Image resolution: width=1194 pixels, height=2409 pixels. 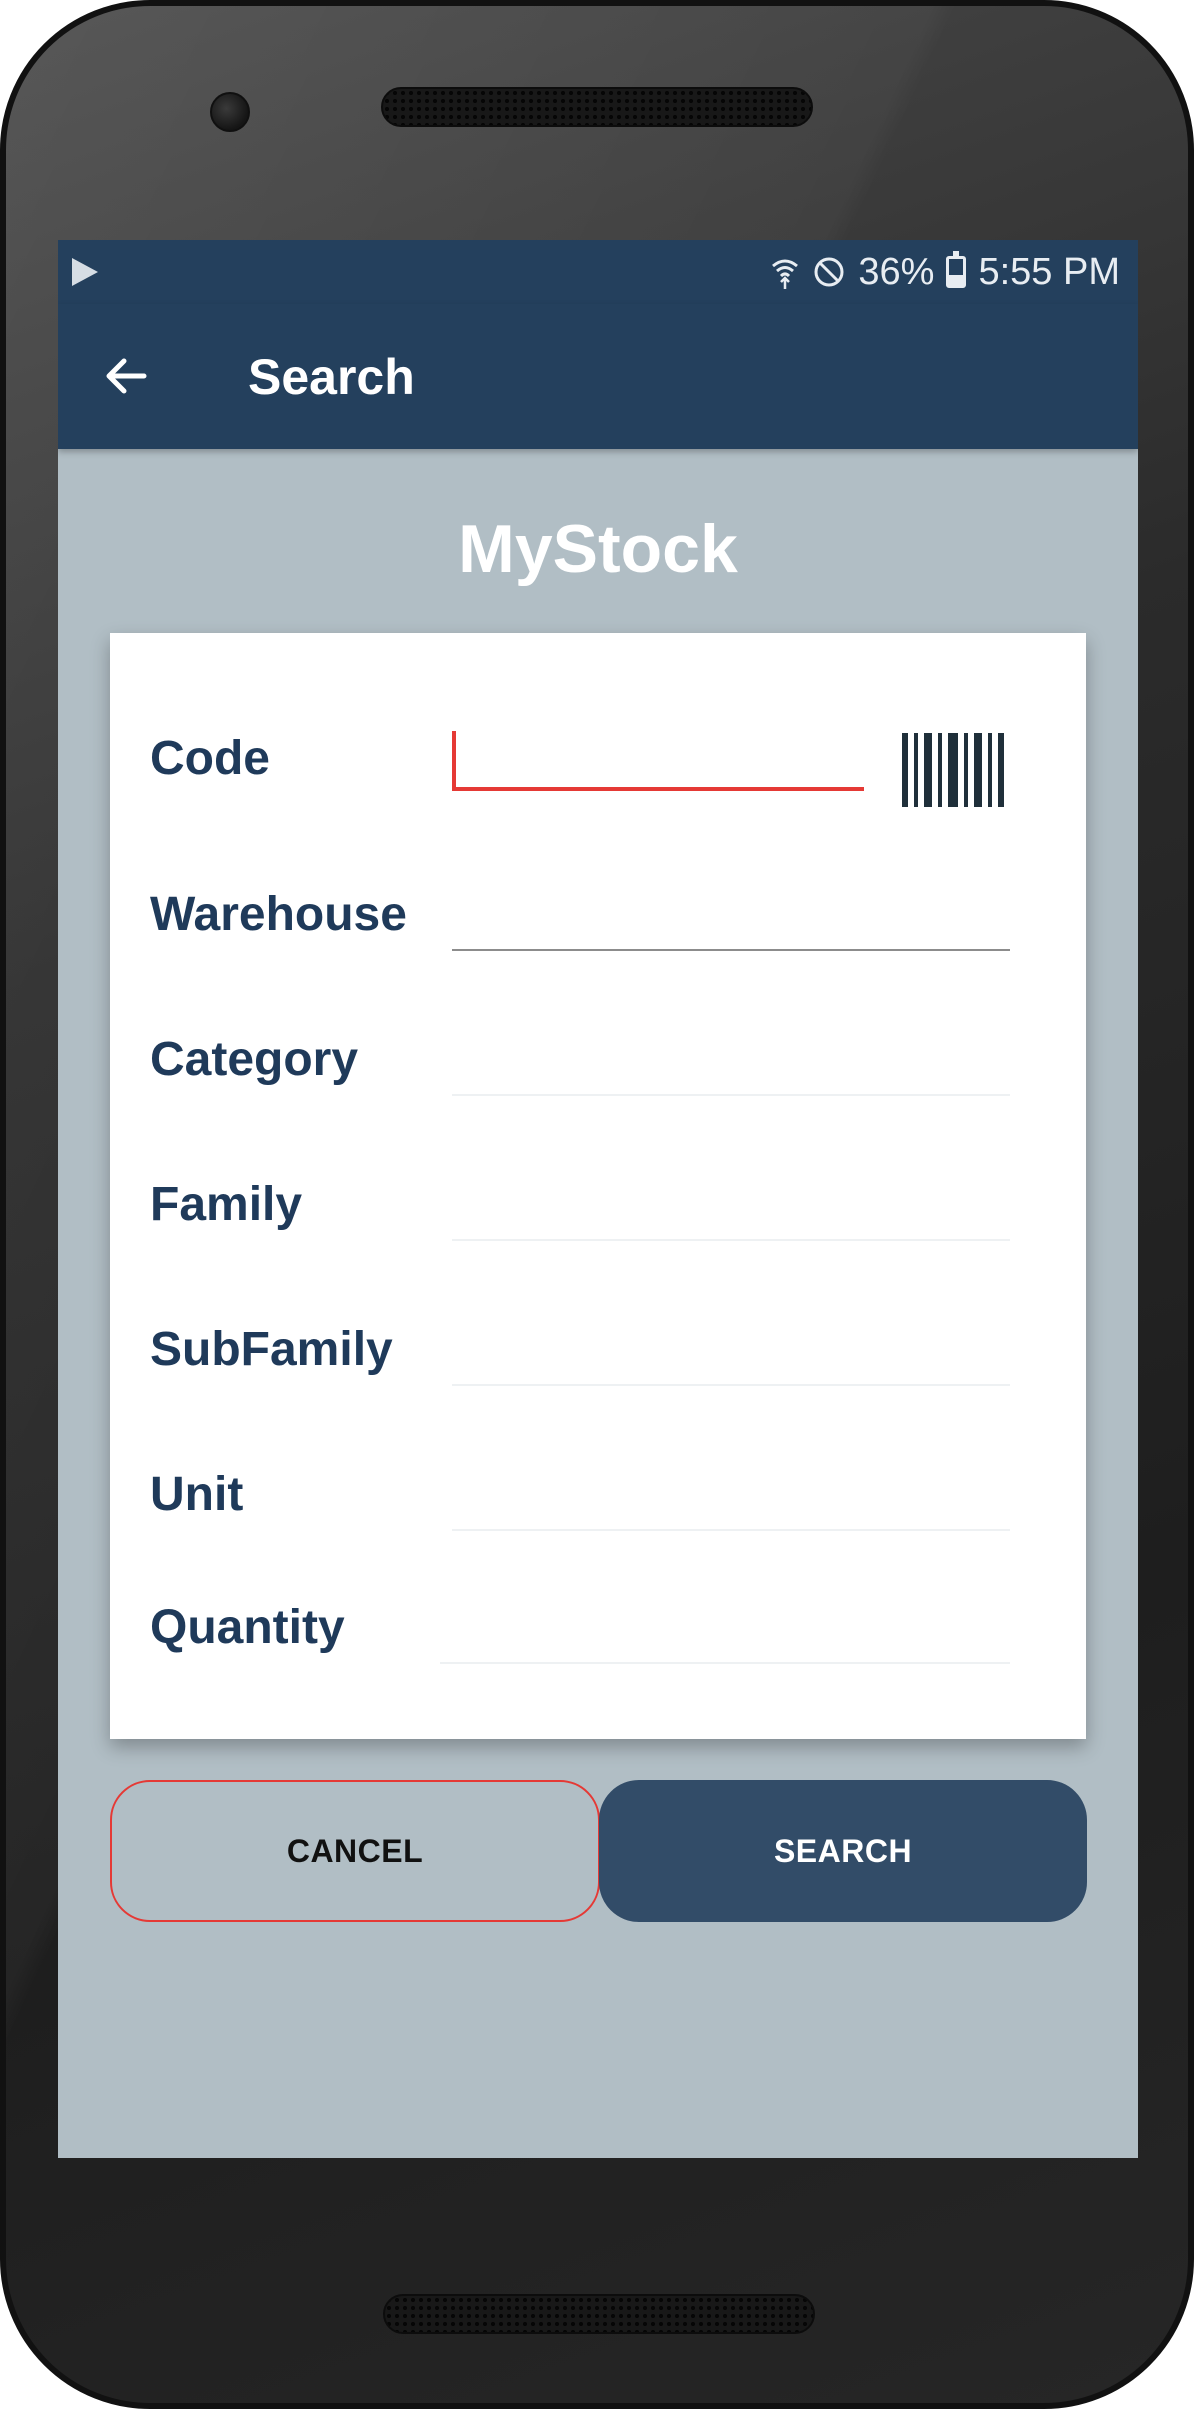 I want to click on do-not-disturb-icon, so click(x=829, y=272).